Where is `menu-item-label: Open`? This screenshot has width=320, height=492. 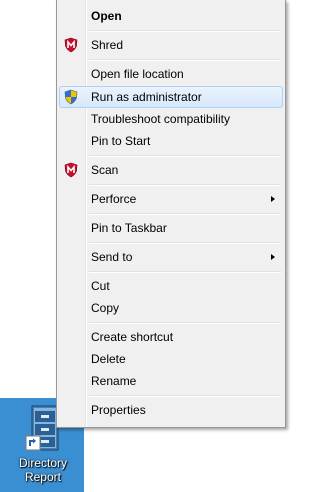 menu-item-label: Open is located at coordinates (106, 16).